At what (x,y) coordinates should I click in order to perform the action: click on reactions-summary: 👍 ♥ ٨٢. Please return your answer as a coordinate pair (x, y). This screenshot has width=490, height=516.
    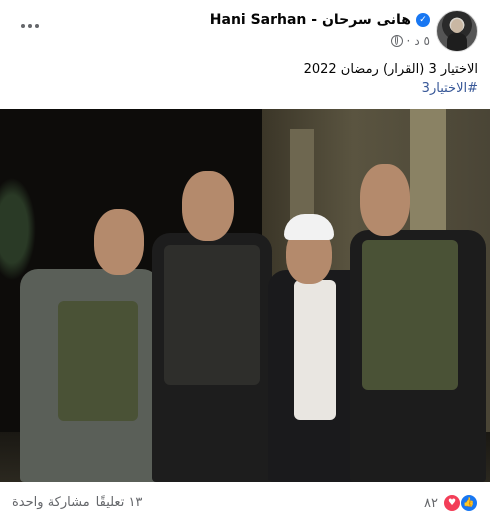
    Looking at the image, I should click on (451, 503).